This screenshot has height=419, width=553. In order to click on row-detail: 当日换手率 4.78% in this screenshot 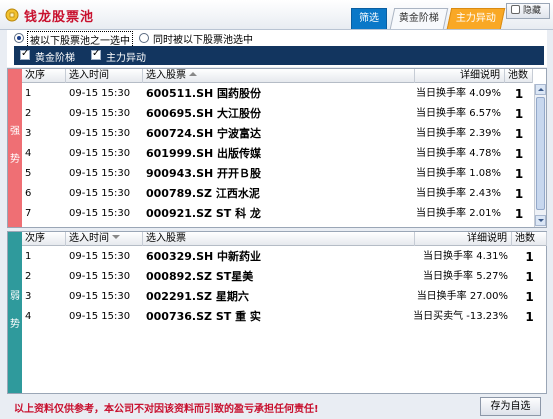, I will do `click(458, 153)`.